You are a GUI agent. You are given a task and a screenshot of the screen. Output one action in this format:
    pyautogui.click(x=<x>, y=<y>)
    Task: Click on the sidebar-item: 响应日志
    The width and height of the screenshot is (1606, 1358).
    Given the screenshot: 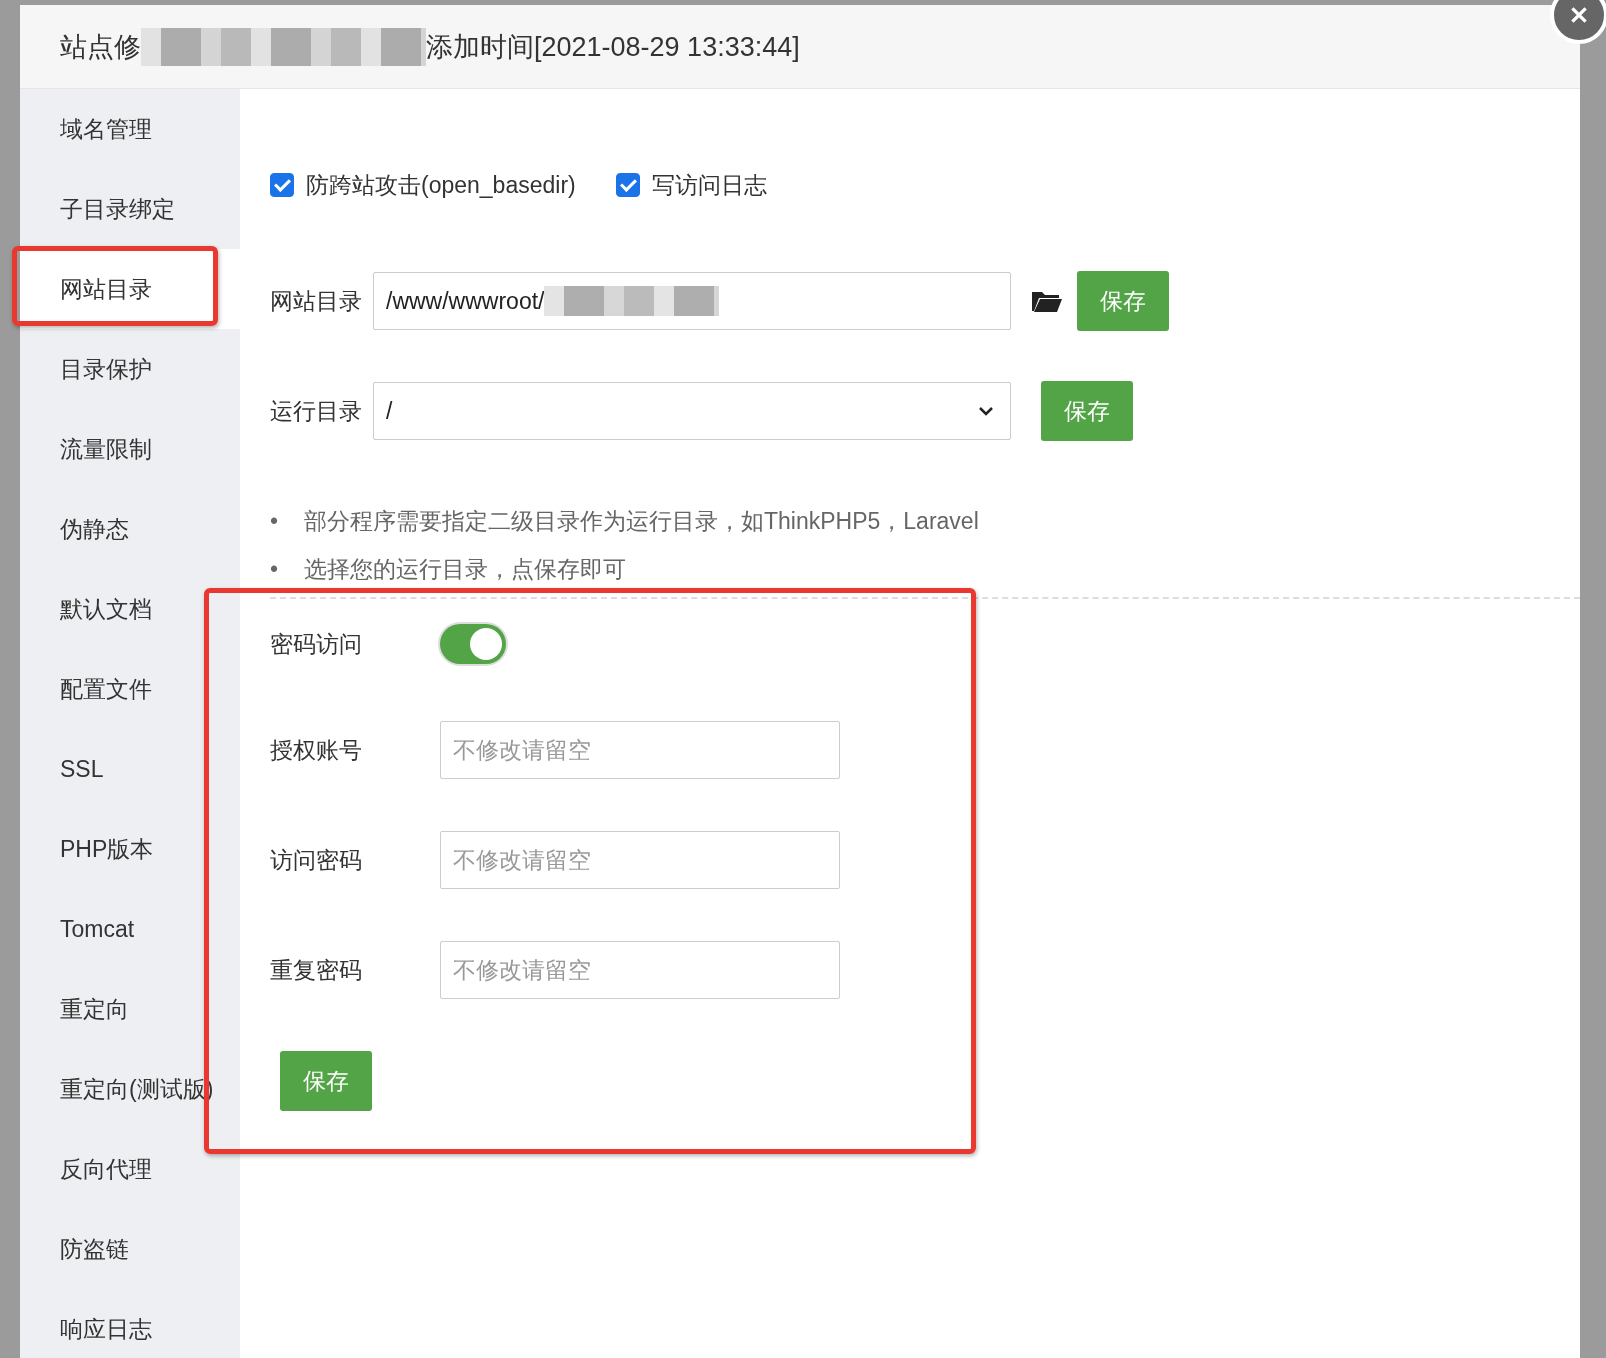 What is the action you would take?
    pyautogui.click(x=130, y=1323)
    